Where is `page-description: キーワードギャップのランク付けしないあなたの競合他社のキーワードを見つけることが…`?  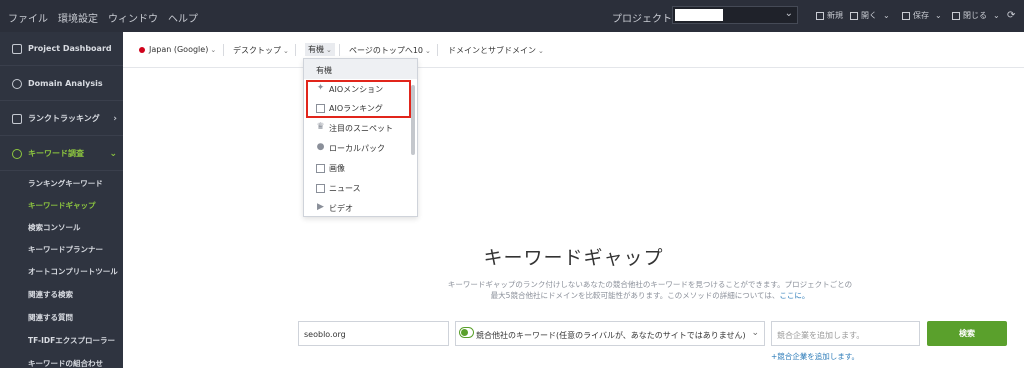
page-description: キーワードギャップのランク付けしないあなたの競合他社のキーワードを見つけることが… is located at coordinates (650, 290).